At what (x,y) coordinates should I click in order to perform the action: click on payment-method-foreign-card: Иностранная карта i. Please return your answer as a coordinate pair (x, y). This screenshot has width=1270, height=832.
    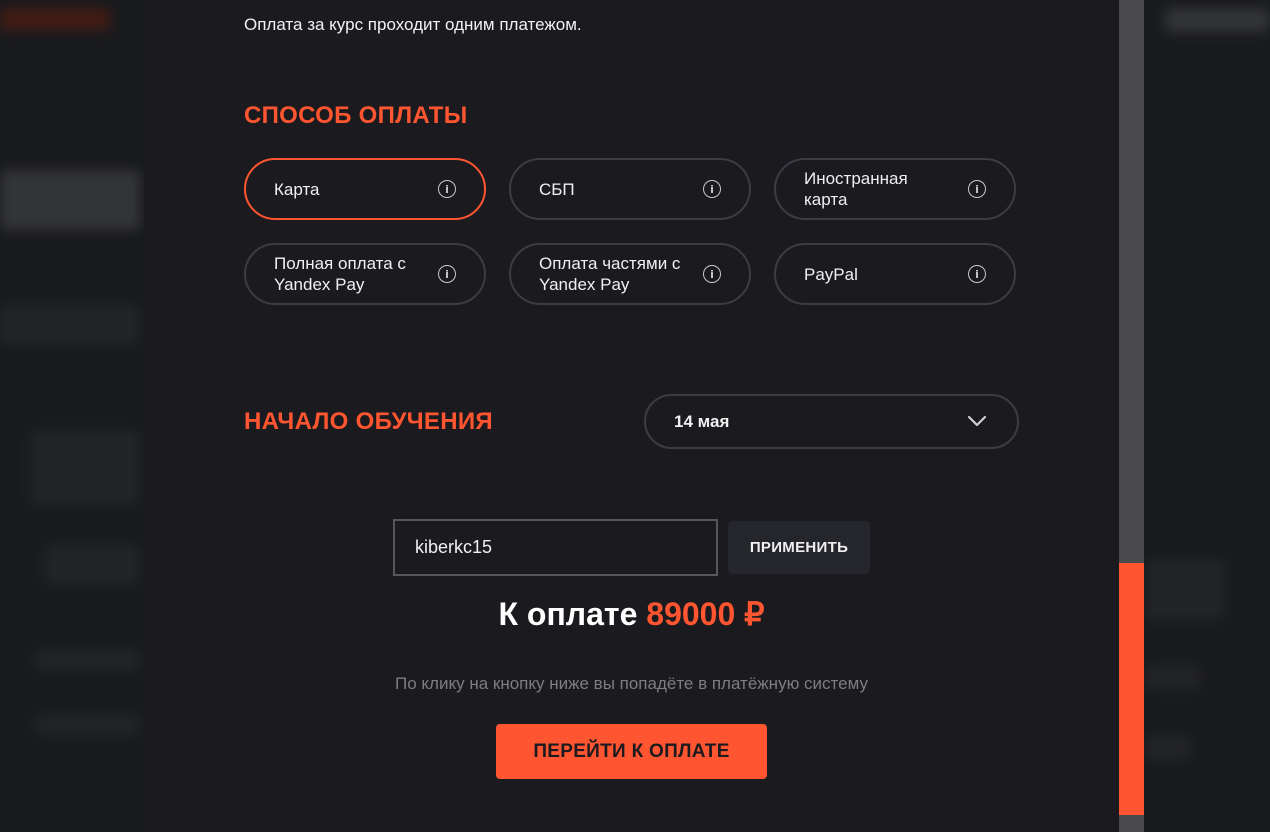
    Looking at the image, I should click on (895, 189).